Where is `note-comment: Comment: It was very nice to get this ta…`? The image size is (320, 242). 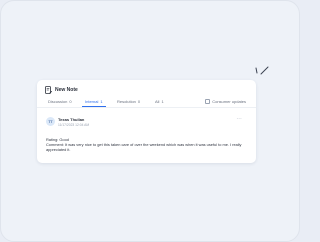 note-comment: Comment: It was very nice to get this ta… is located at coordinates (144, 147).